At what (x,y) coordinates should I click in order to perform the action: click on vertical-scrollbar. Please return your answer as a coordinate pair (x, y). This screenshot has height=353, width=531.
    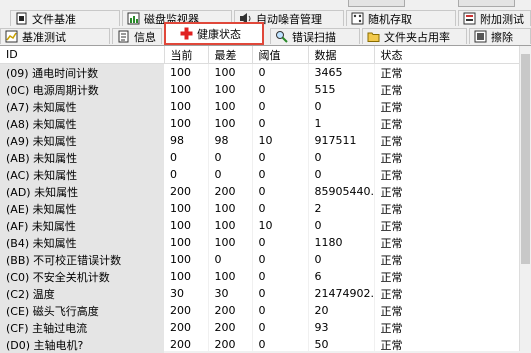
    Looking at the image, I should click on (525, 198).